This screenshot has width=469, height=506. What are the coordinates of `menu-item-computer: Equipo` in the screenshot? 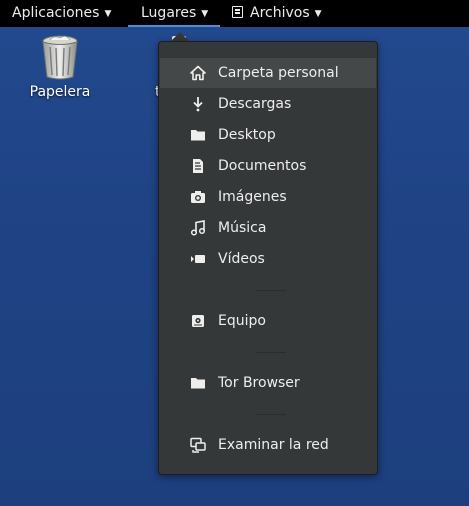 It's located at (268, 321).